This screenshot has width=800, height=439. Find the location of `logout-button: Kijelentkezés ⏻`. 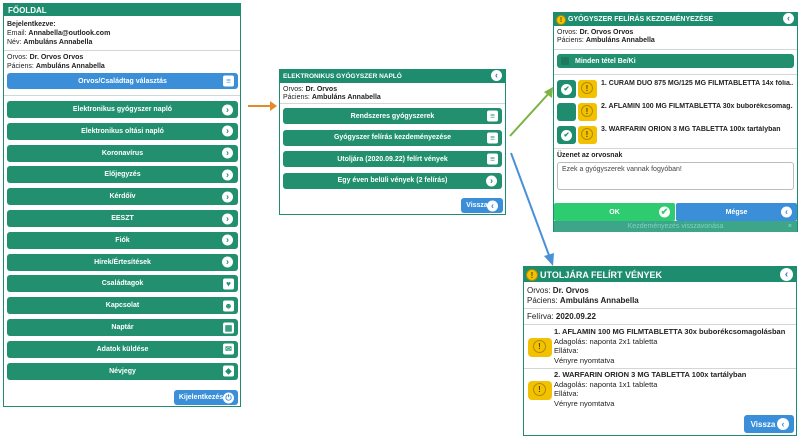

logout-button: Kijelentkezés ⏻ is located at coordinates (206, 397).